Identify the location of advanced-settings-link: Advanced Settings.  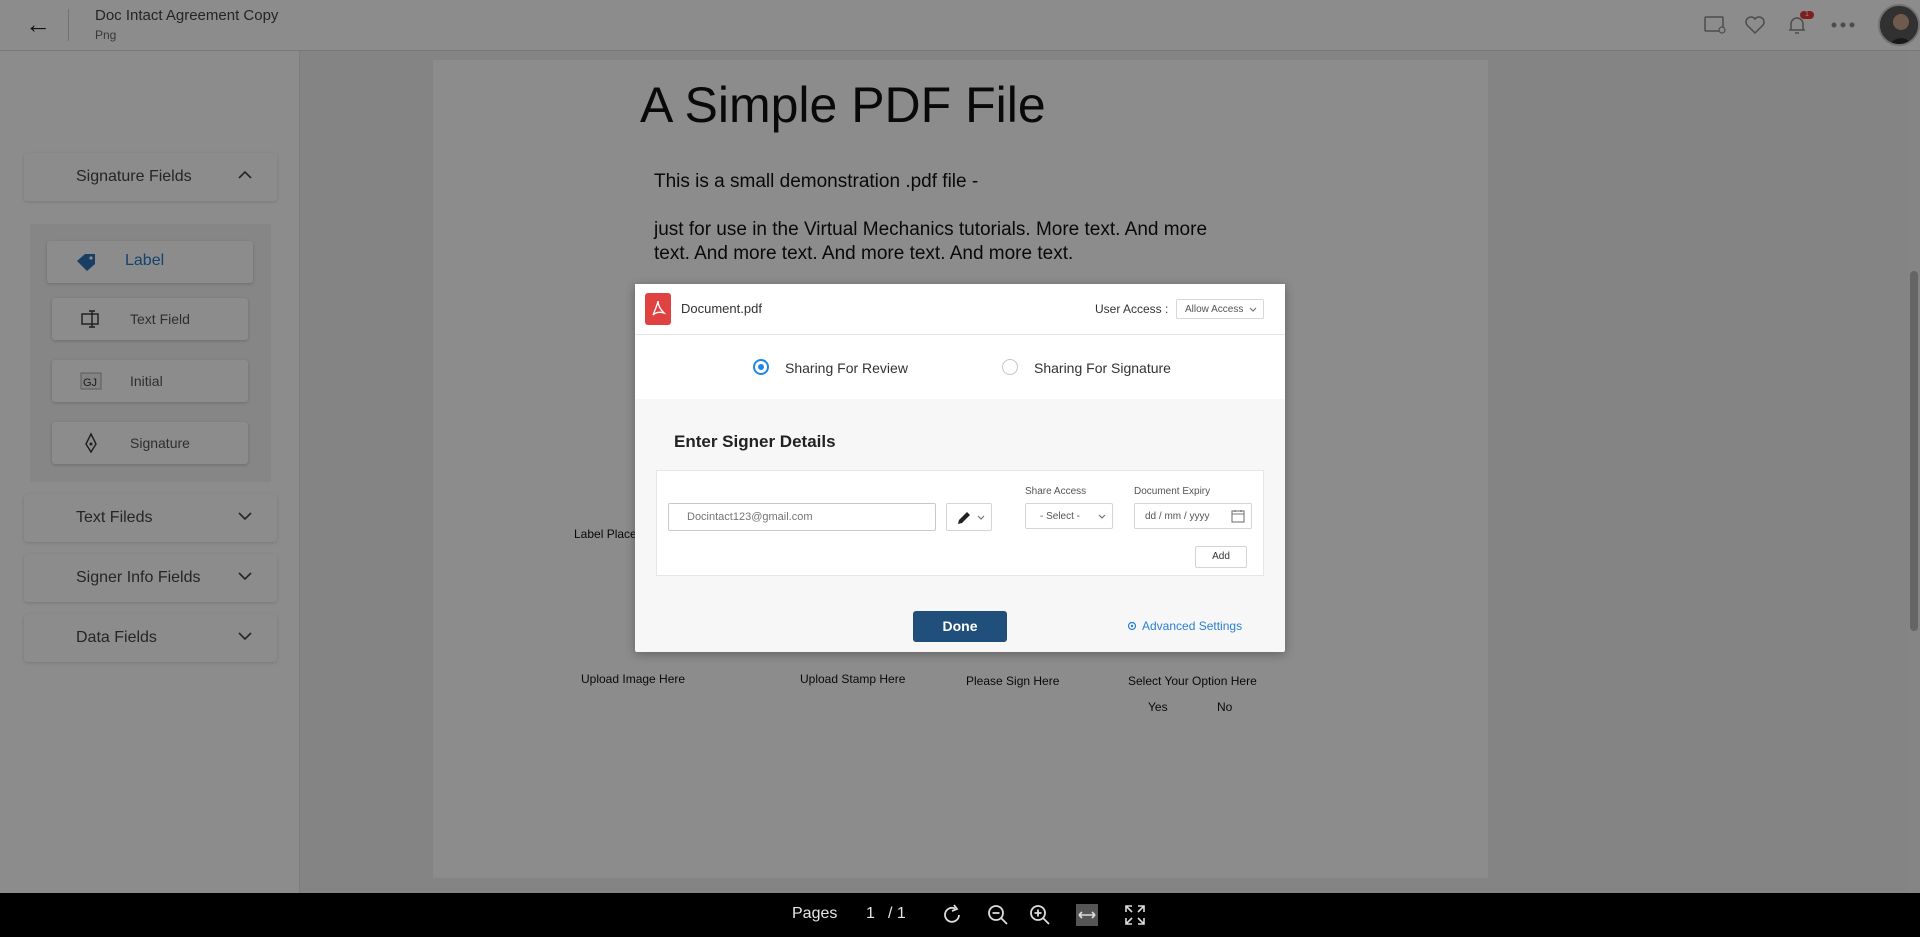
(1185, 626).